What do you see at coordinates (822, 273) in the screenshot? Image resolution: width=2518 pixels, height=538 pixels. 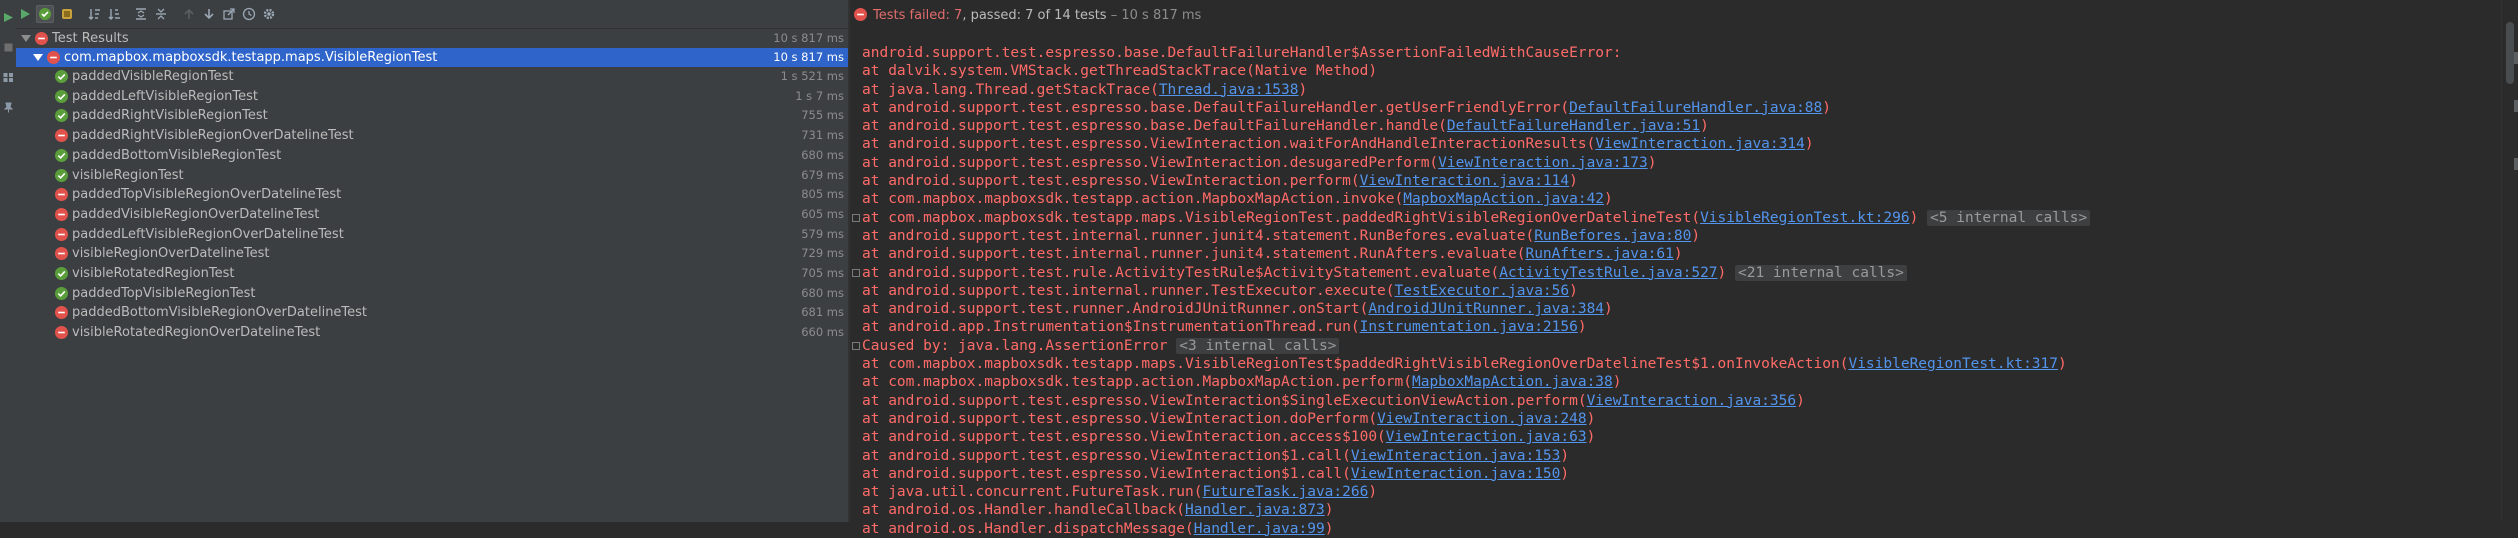 I see `tree-row-duration: 705 ms` at bounding box center [822, 273].